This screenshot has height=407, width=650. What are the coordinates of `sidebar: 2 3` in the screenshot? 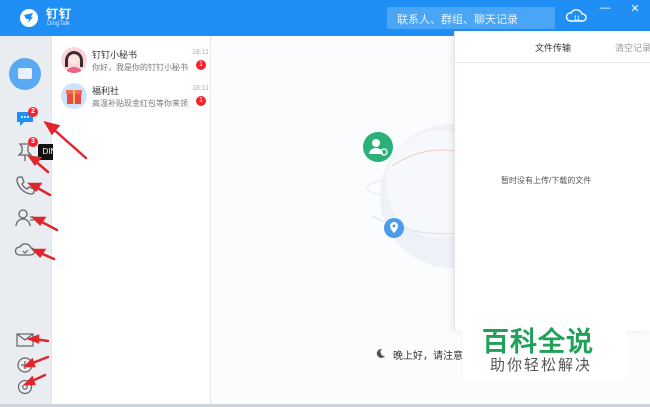 It's located at (26, 221).